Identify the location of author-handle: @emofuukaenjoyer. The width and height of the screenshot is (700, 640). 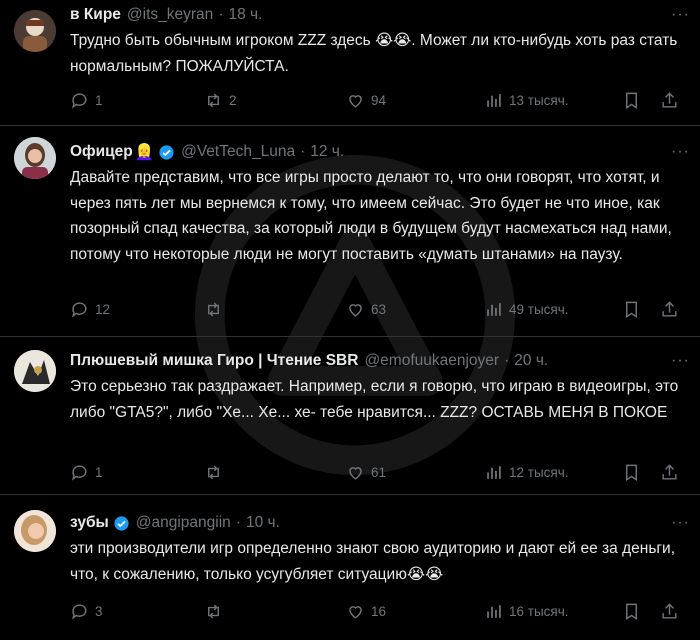
(431, 361).